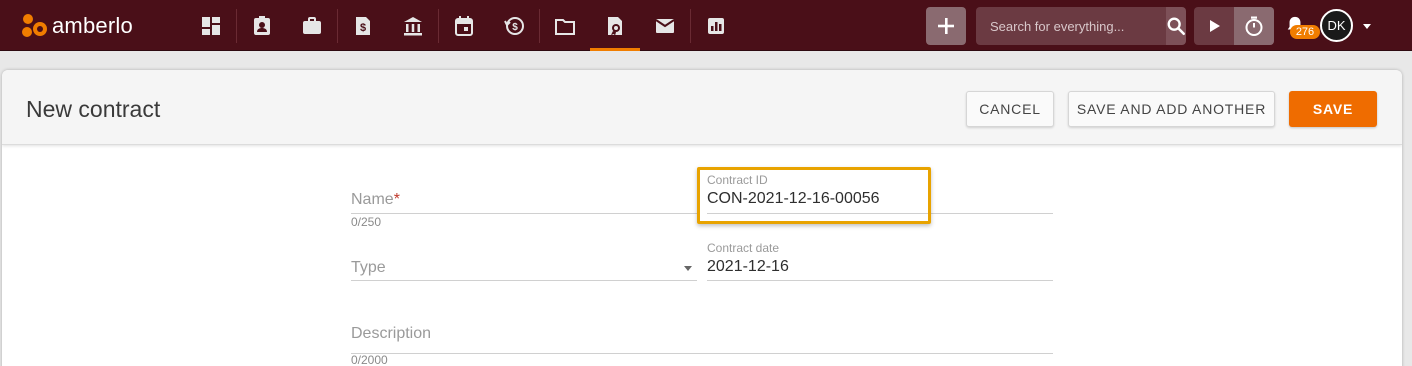 The width and height of the screenshot is (1412, 366). What do you see at coordinates (524, 280) in the screenshot?
I see `type-underline` at bounding box center [524, 280].